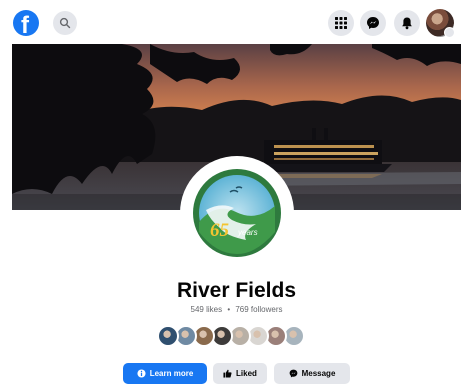  I want to click on top-navigation-bar: f, so click(236, 22).